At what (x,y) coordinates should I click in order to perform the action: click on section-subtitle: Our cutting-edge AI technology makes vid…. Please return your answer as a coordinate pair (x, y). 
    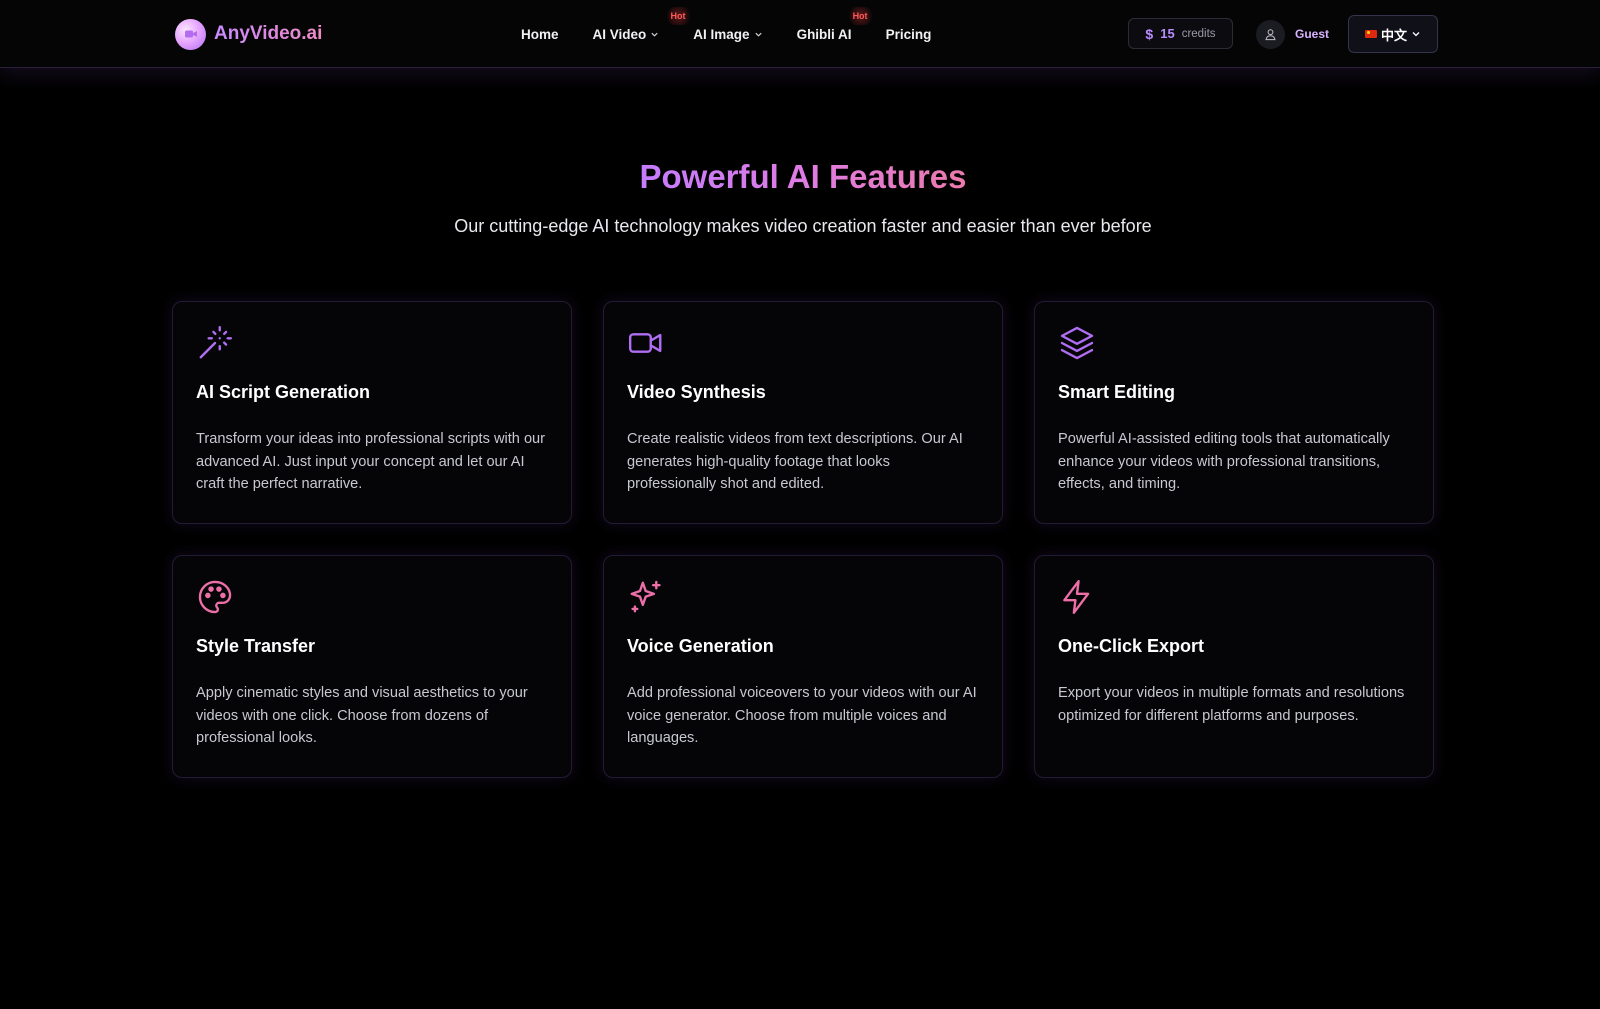
    Looking at the image, I should click on (803, 226).